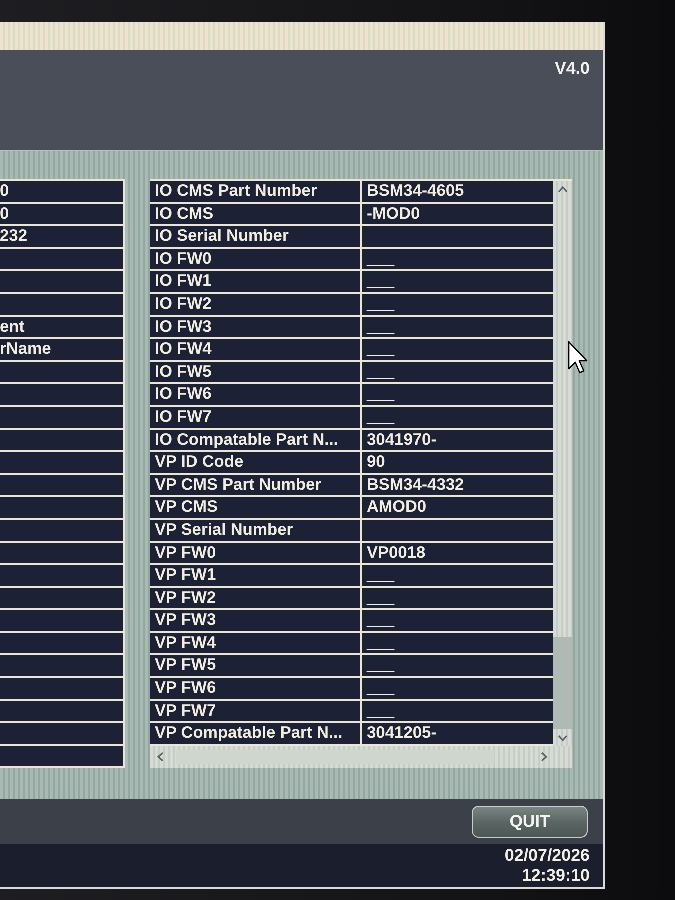 This screenshot has width=675, height=900. Describe the element at coordinates (376, 462) in the screenshot. I see `table-cell-text: 90` at that location.